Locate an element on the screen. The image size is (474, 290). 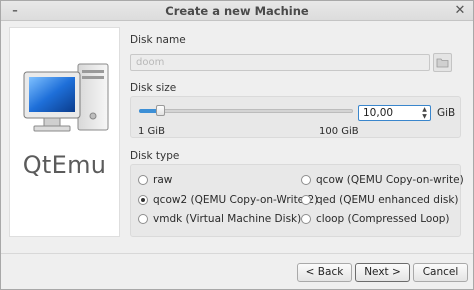
disk-size-value: 10,00 is located at coordinates (378, 113).